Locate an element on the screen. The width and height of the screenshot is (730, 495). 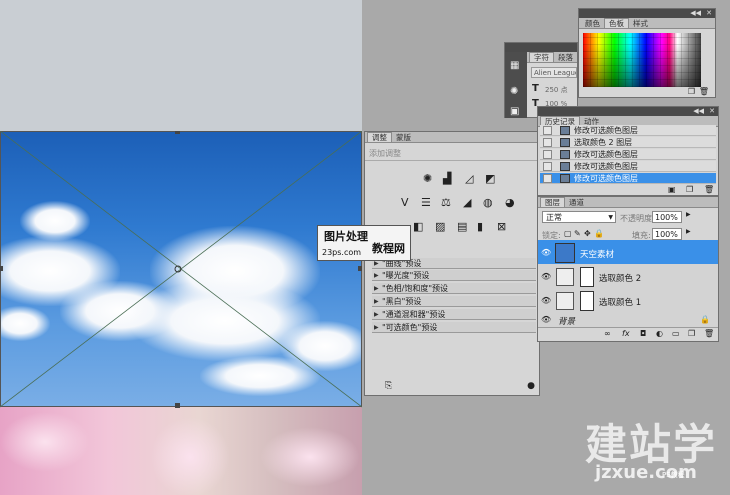
new-layer-icon: ⎘ is located at coordinates (388, 386).